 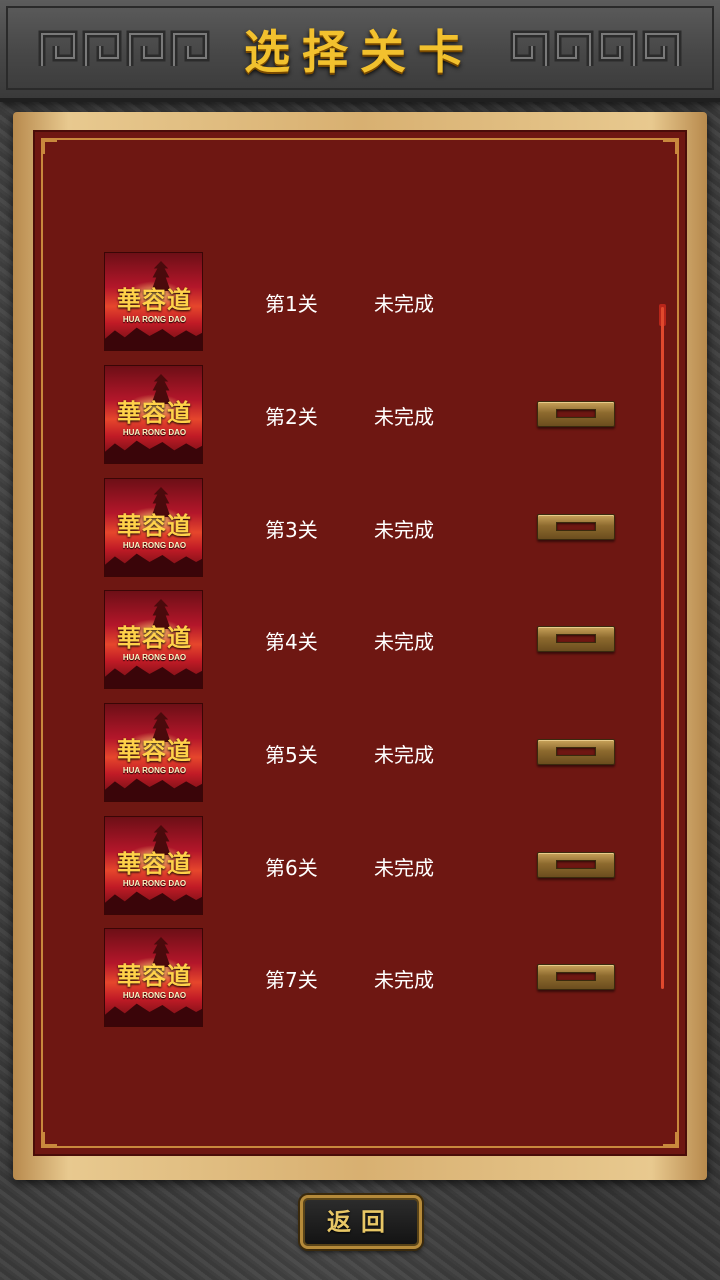 What do you see at coordinates (362, 415) in the screenshot?
I see `level-row-2: 華容道 HUA RONG DAO 第2关 未完成` at bounding box center [362, 415].